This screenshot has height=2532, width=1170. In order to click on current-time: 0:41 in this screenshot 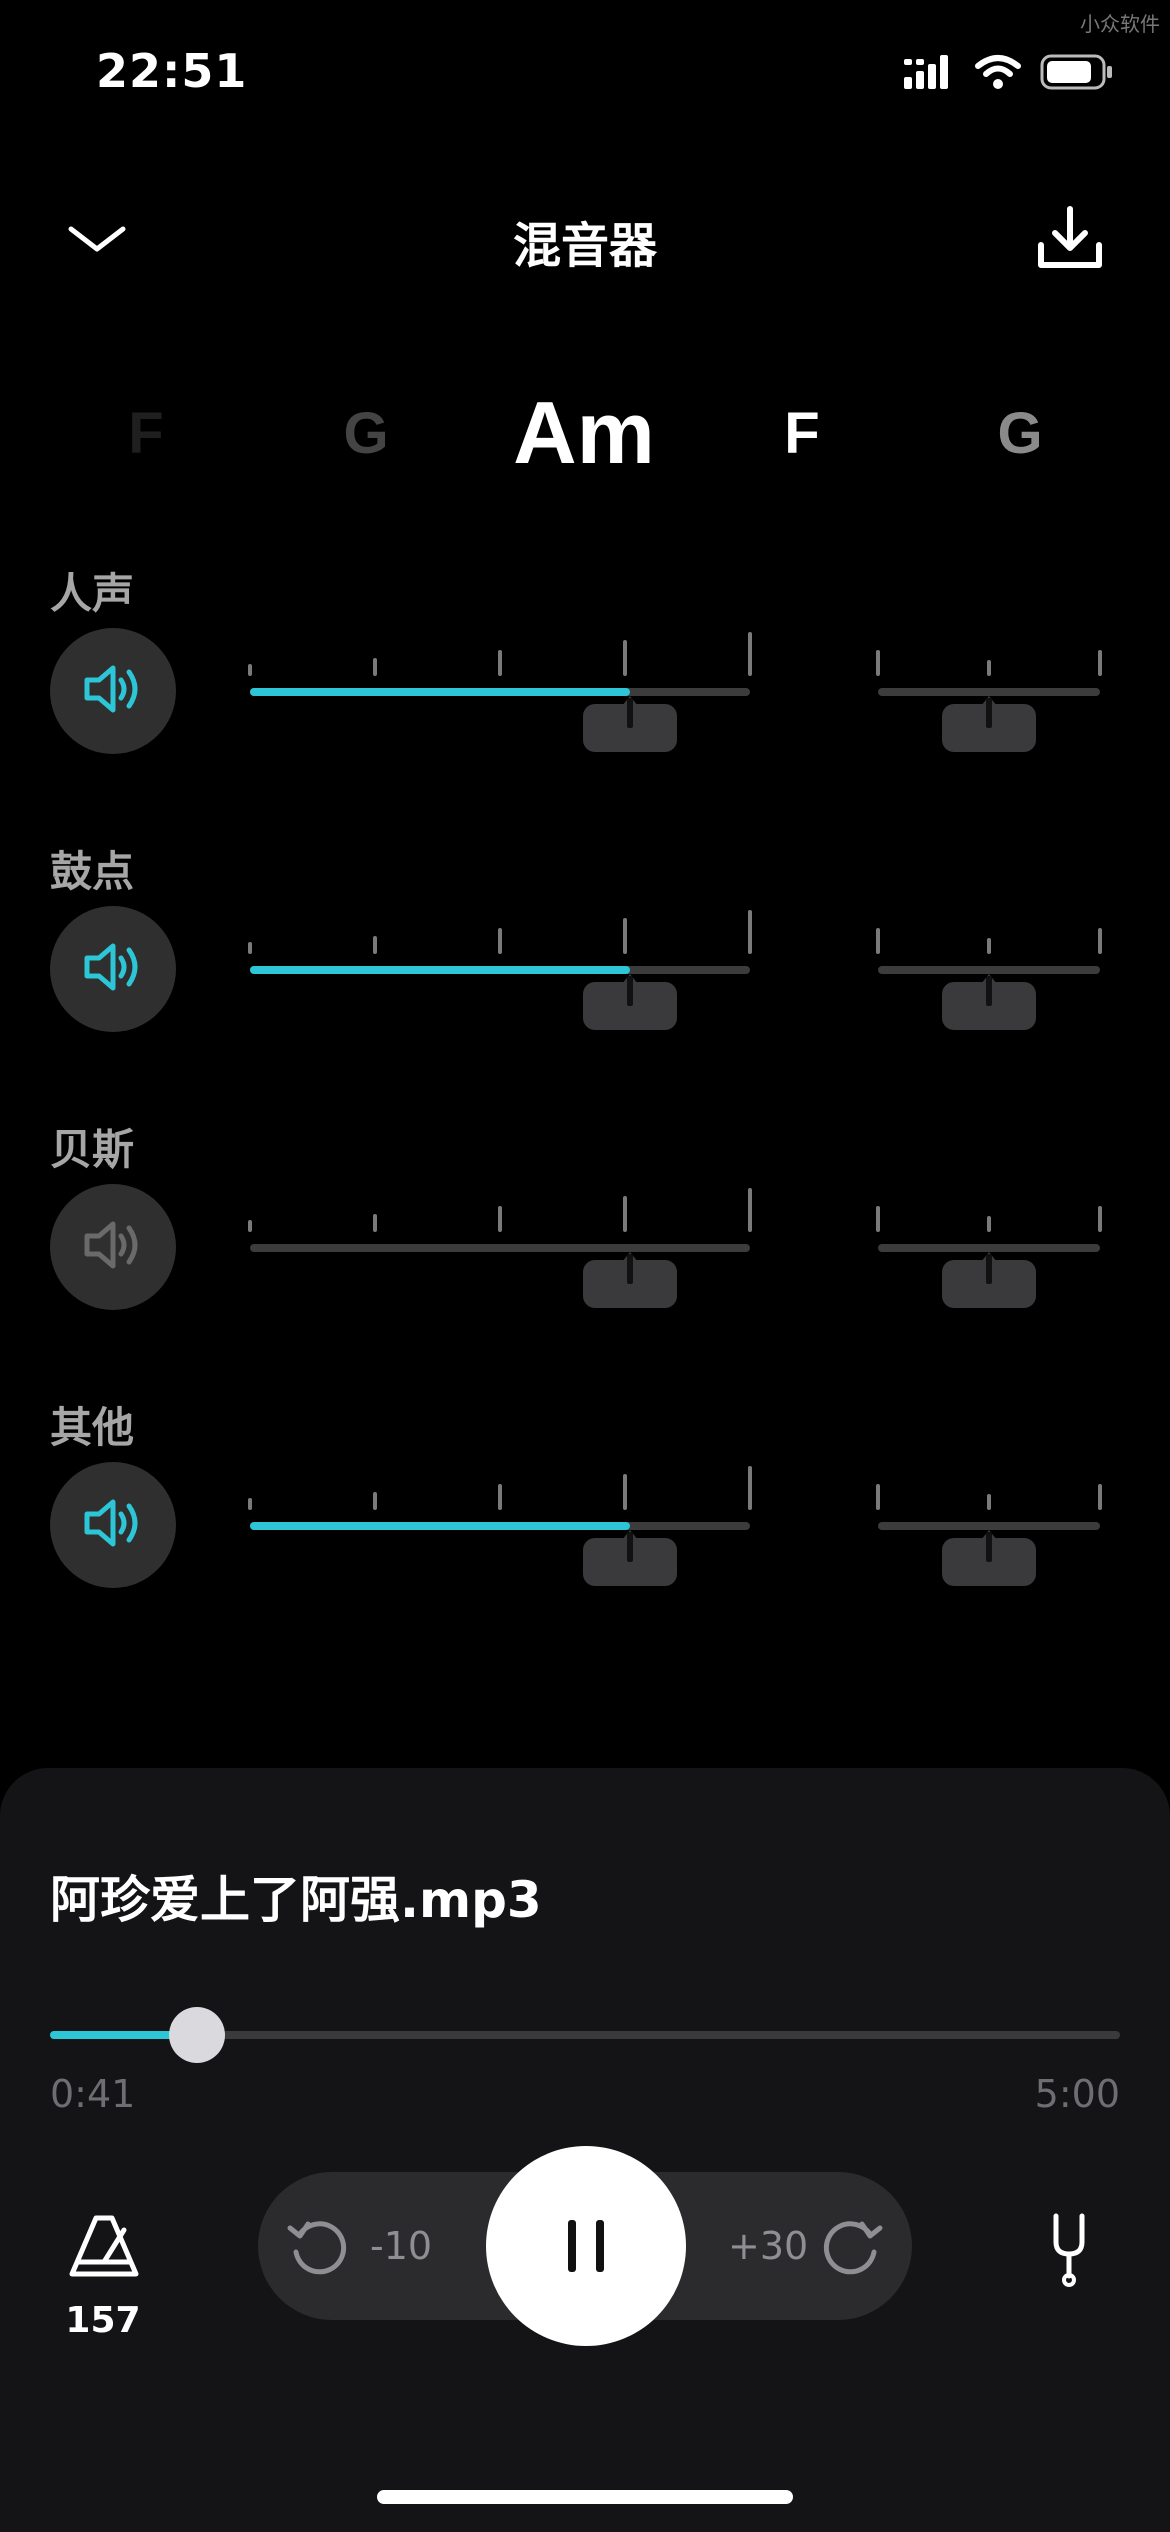, I will do `click(93, 2094)`.